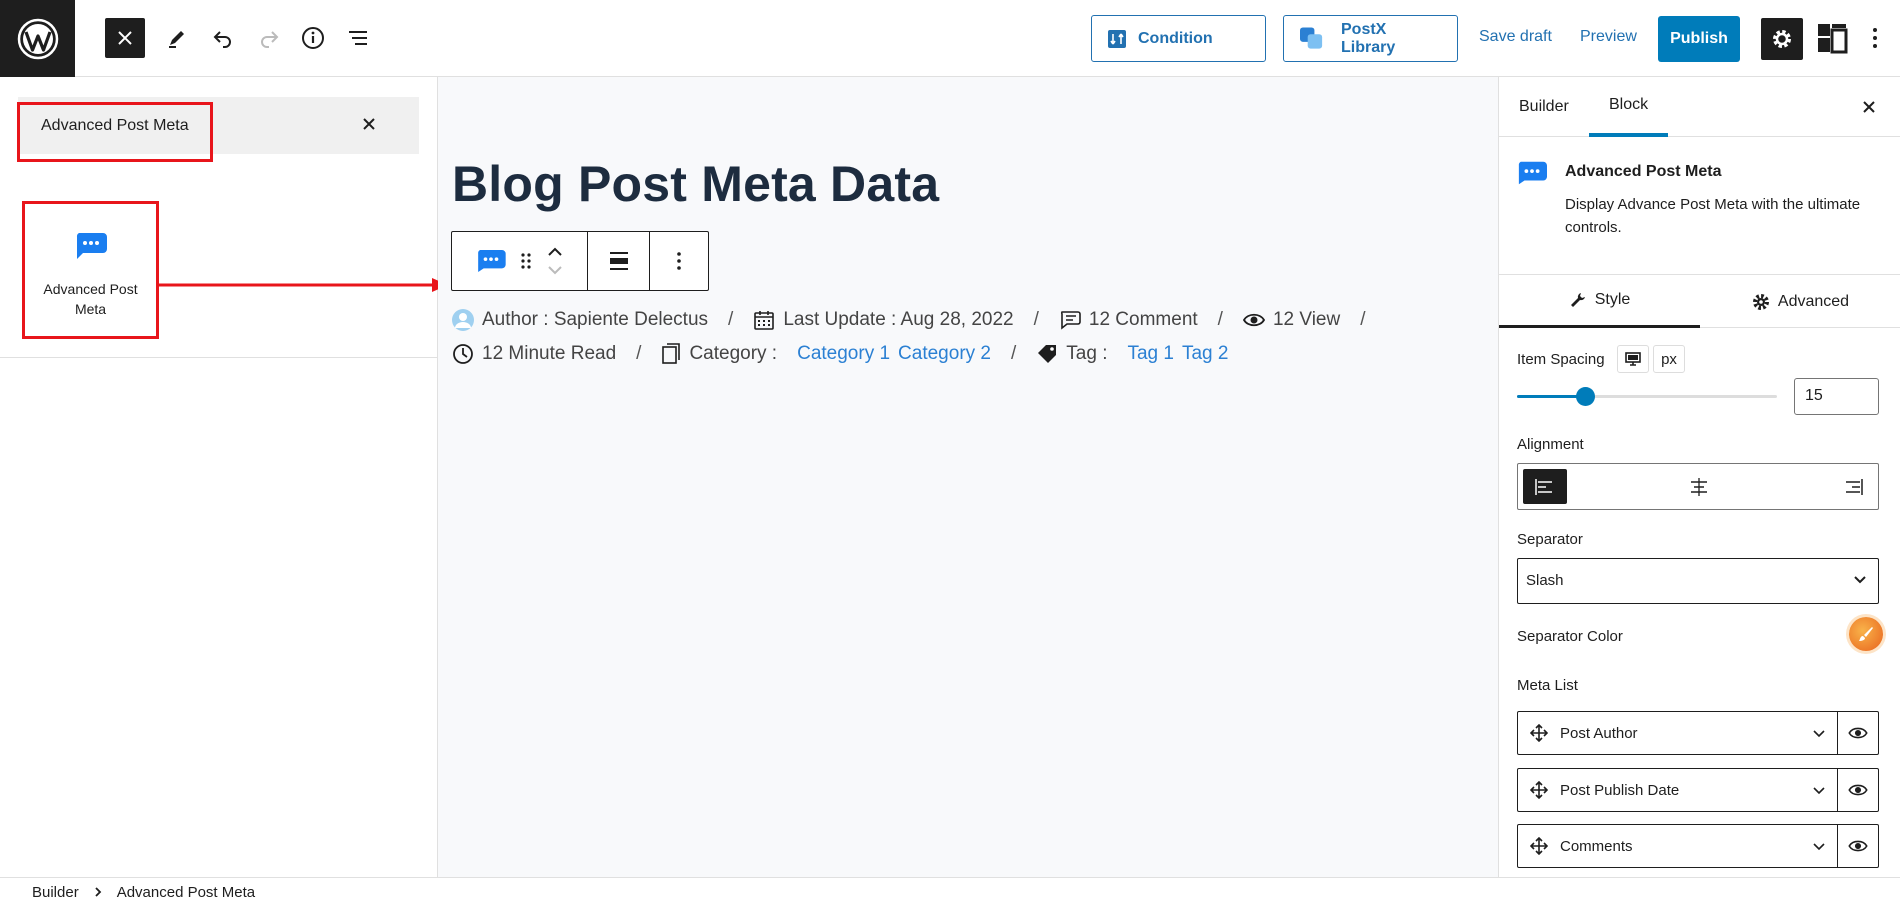 The width and height of the screenshot is (1900, 906). I want to click on meta-views: 12 View, so click(1291, 320).